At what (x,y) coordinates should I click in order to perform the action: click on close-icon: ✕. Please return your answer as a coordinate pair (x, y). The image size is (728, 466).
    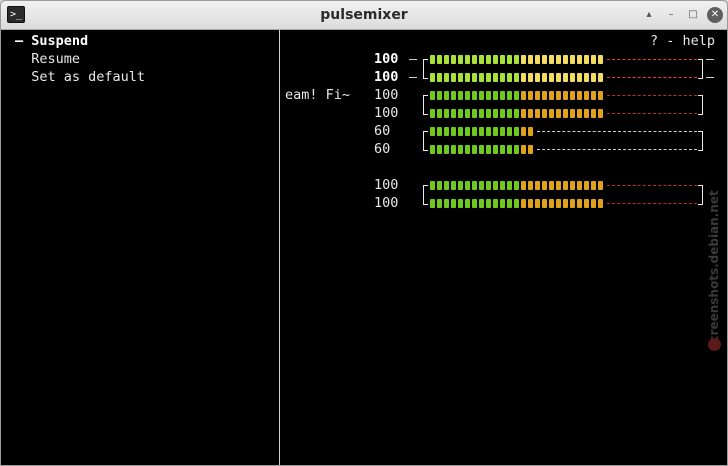
    Looking at the image, I should click on (715, 15).